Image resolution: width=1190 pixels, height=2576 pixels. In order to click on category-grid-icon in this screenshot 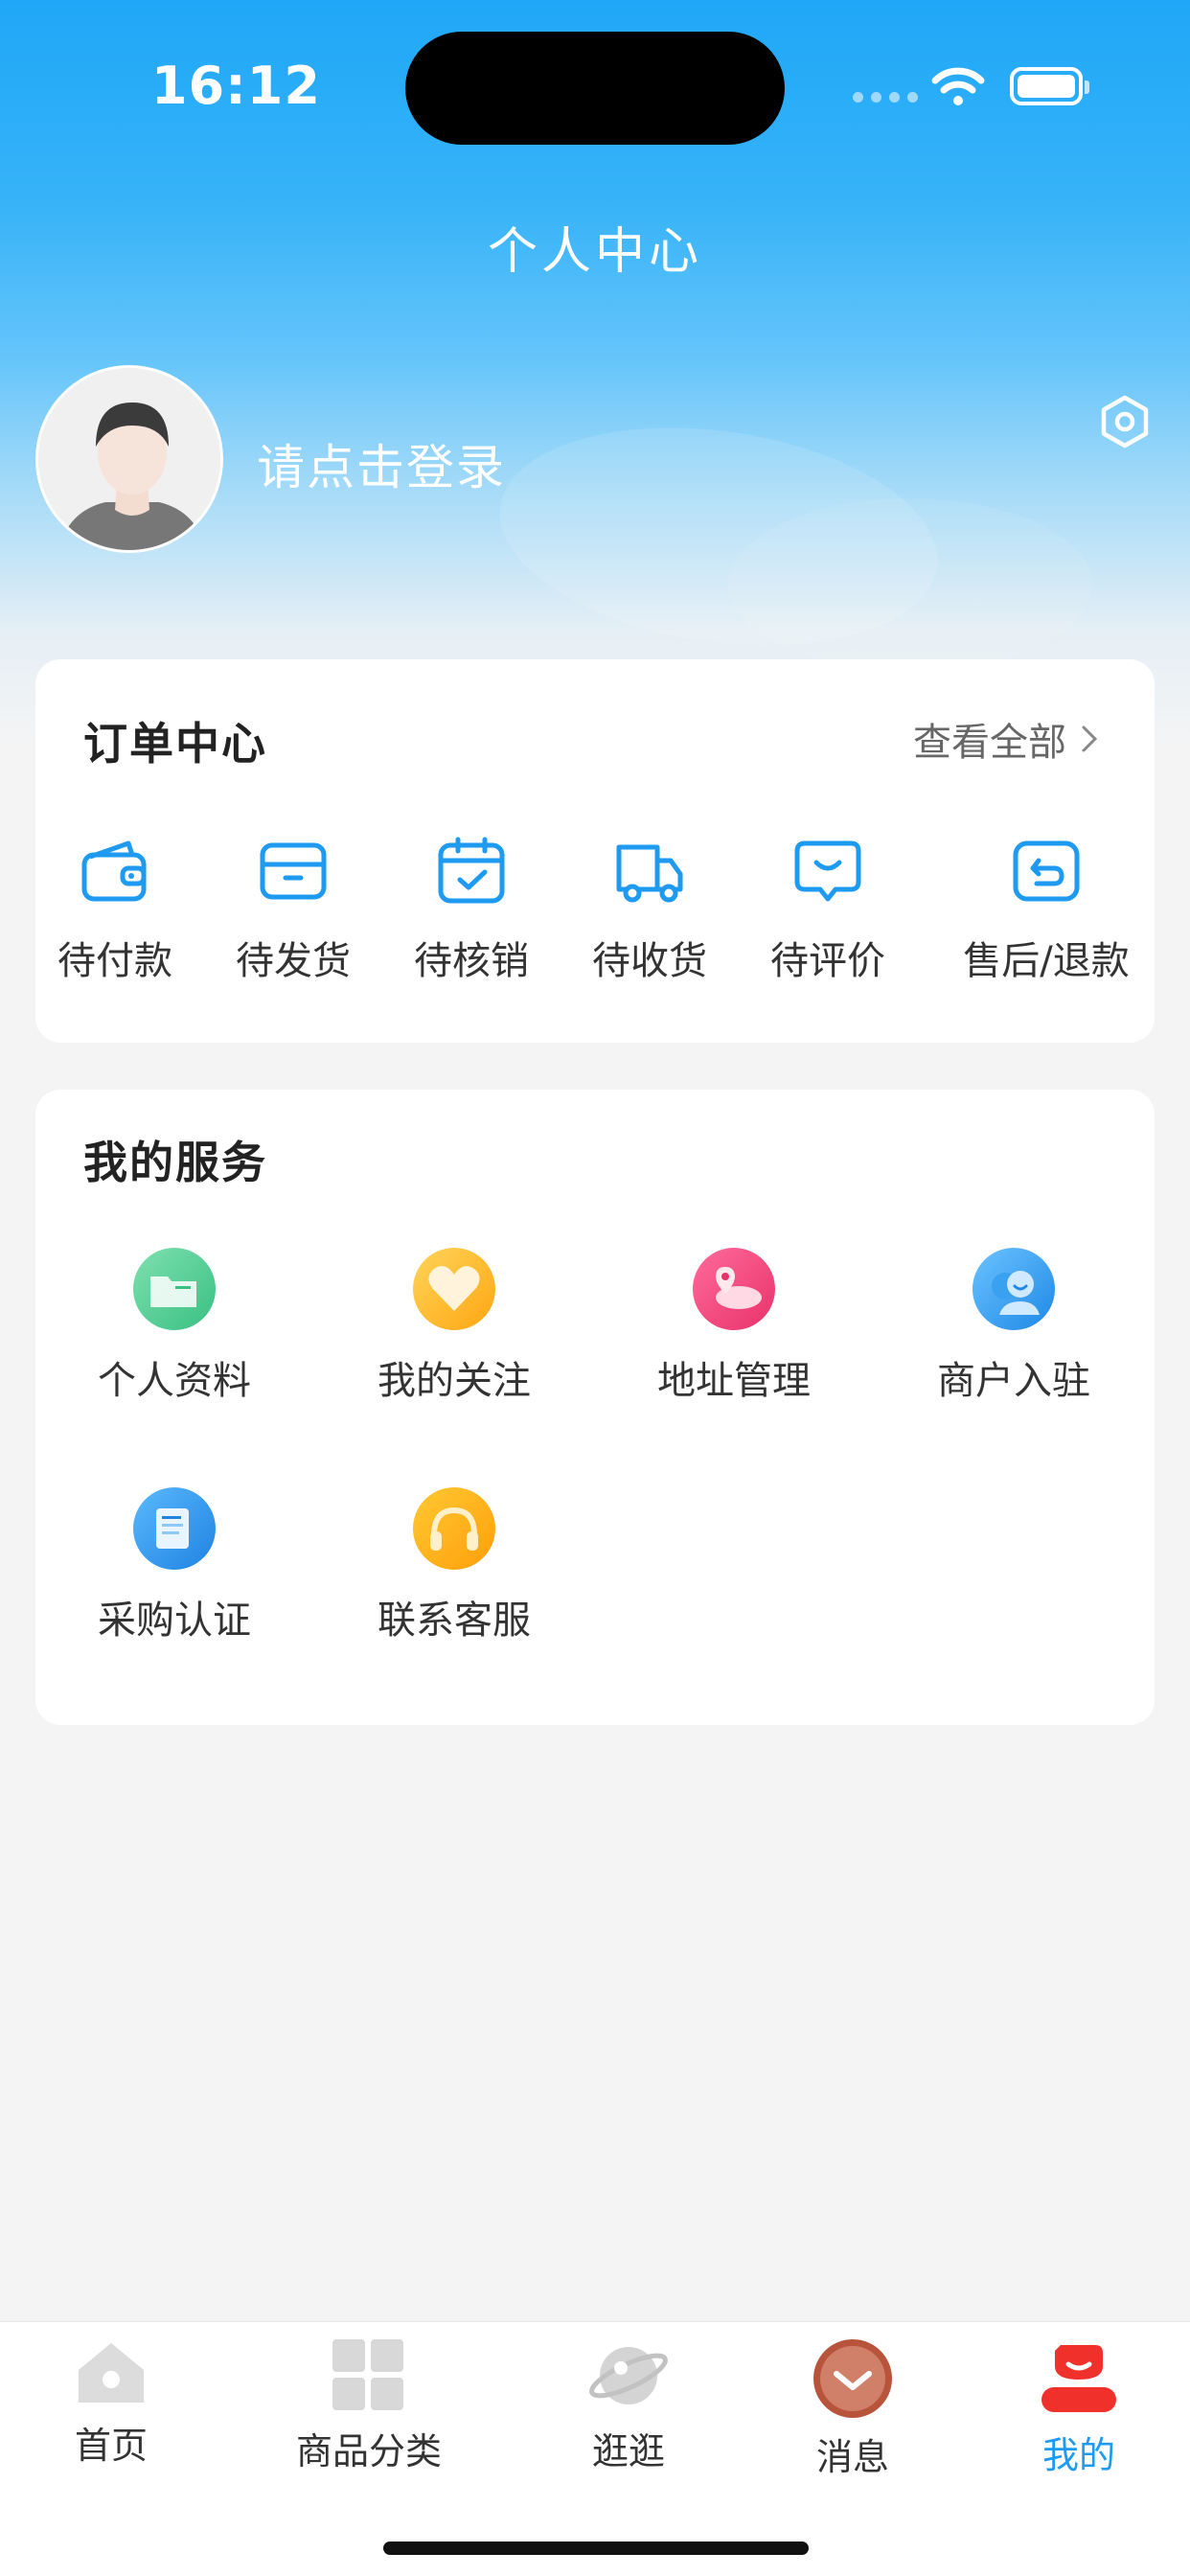, I will do `click(367, 2374)`.